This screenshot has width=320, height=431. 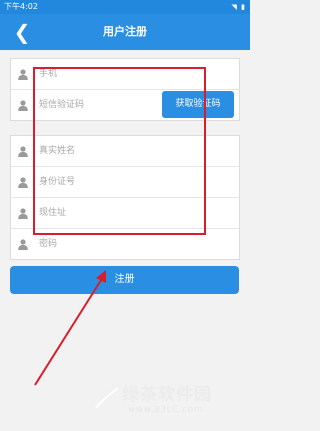 I want to click on id-number-field: 身份证号, so click(x=125, y=182).